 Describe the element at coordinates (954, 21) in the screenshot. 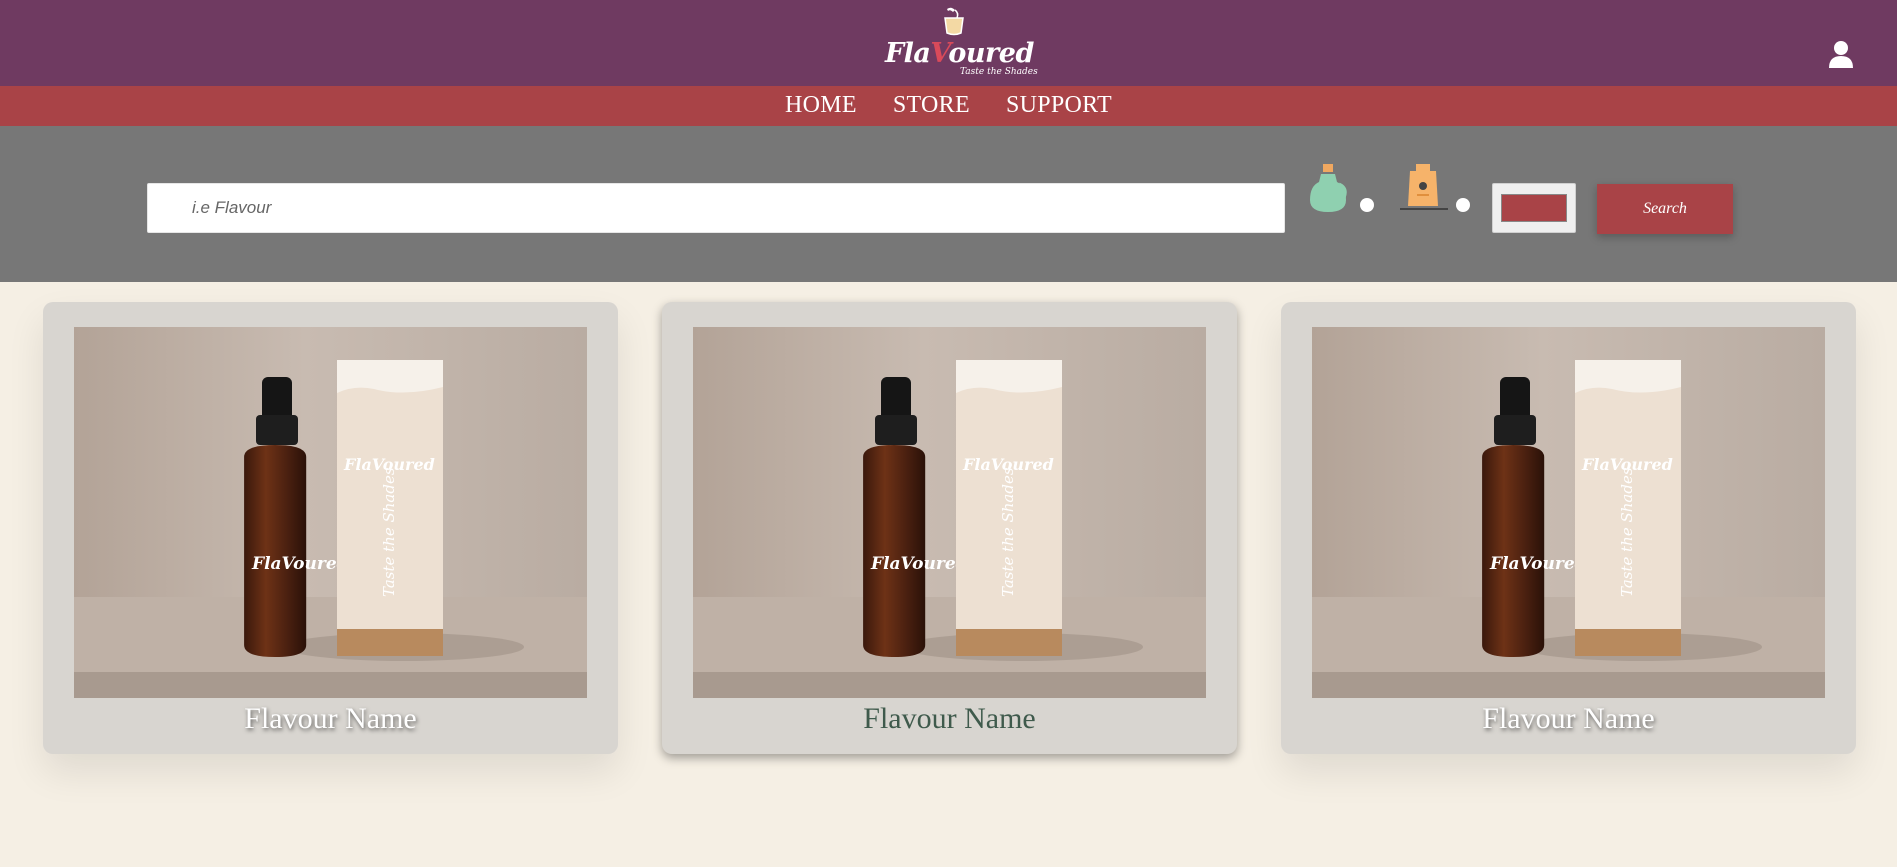

I see `pouring-cup-icon` at that location.